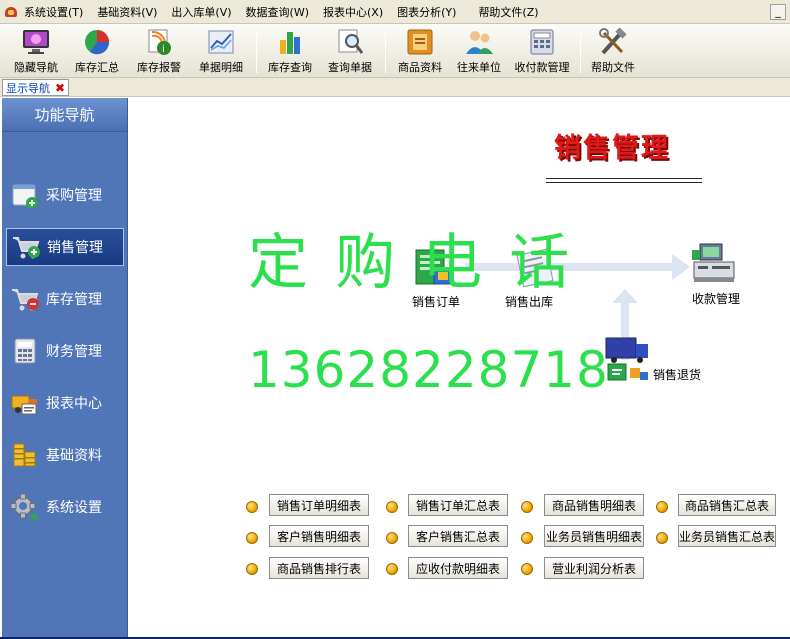 The width and height of the screenshot is (790, 639). Describe the element at coordinates (458, 568) in the screenshot. I see `report-button-receivable-payable-detail: 应收付款明细表` at that location.